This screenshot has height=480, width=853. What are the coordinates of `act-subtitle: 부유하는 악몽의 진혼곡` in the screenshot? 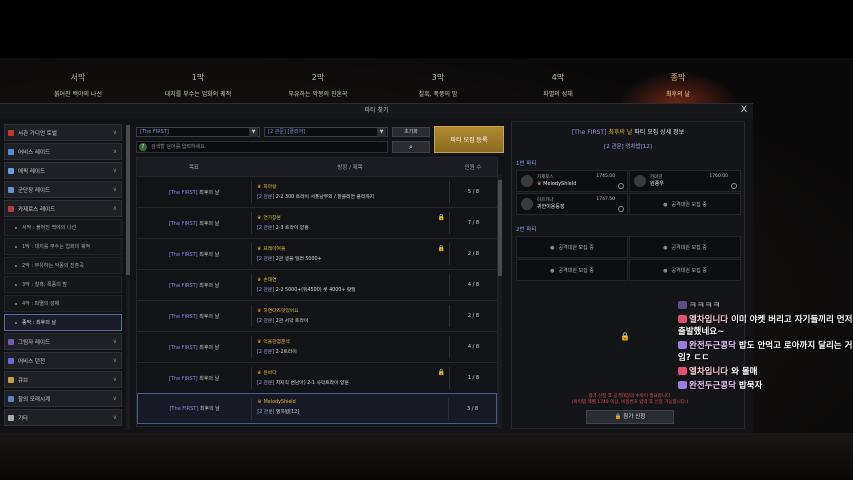 It's located at (318, 94).